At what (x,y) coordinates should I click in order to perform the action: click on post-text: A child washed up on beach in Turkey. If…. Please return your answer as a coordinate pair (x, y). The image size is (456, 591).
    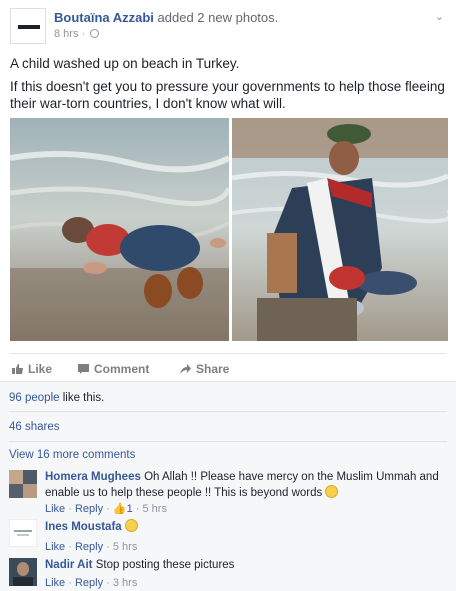
    Looking at the image, I should click on (228, 86).